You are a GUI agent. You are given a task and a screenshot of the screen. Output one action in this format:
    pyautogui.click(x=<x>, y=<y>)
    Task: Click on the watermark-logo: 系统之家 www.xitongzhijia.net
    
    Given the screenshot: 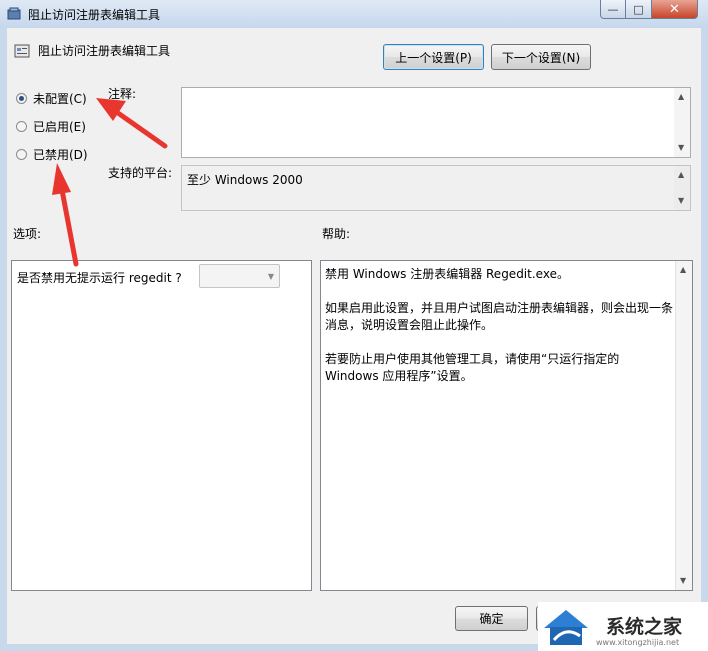 What is the action you would take?
    pyautogui.click(x=623, y=626)
    